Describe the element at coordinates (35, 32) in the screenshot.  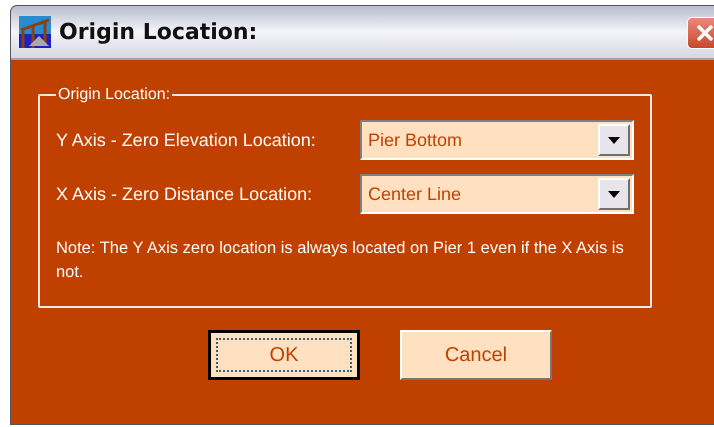
I see `bridge-icon` at that location.